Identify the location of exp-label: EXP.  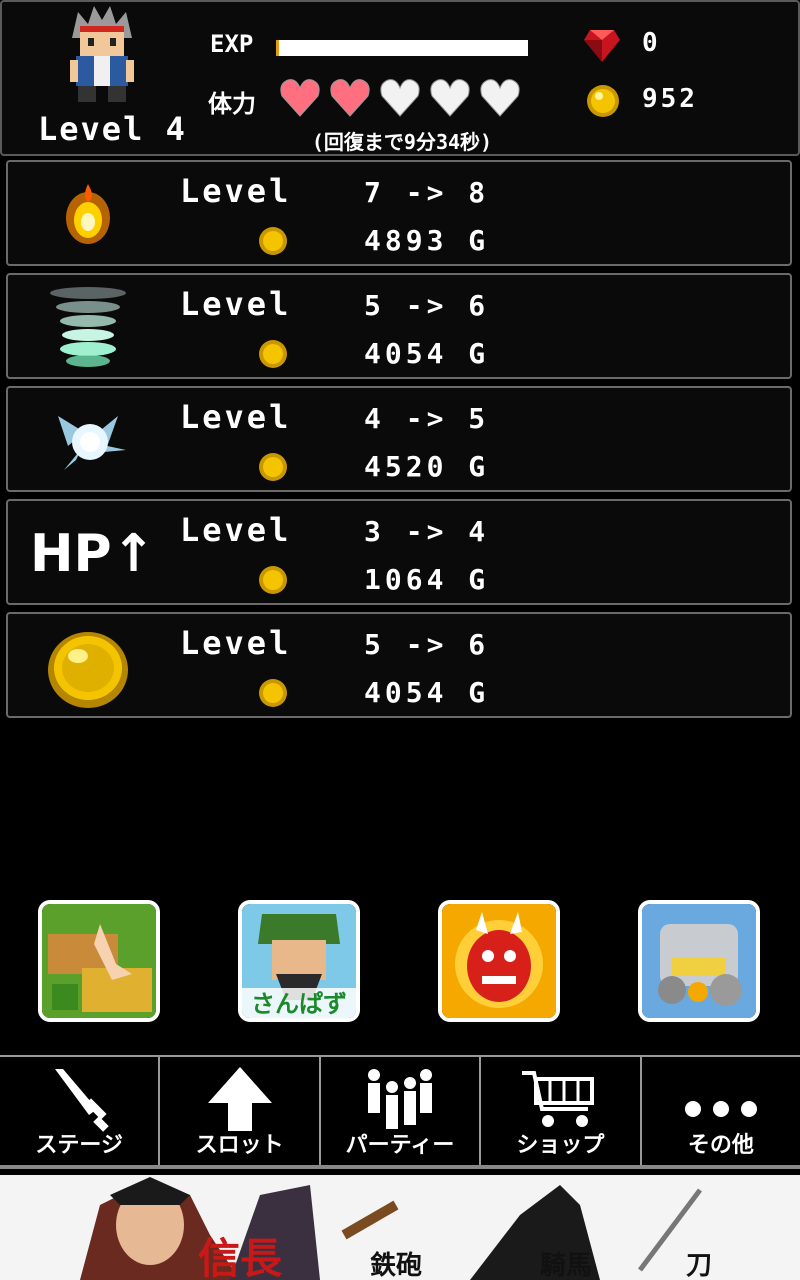
(232, 44).